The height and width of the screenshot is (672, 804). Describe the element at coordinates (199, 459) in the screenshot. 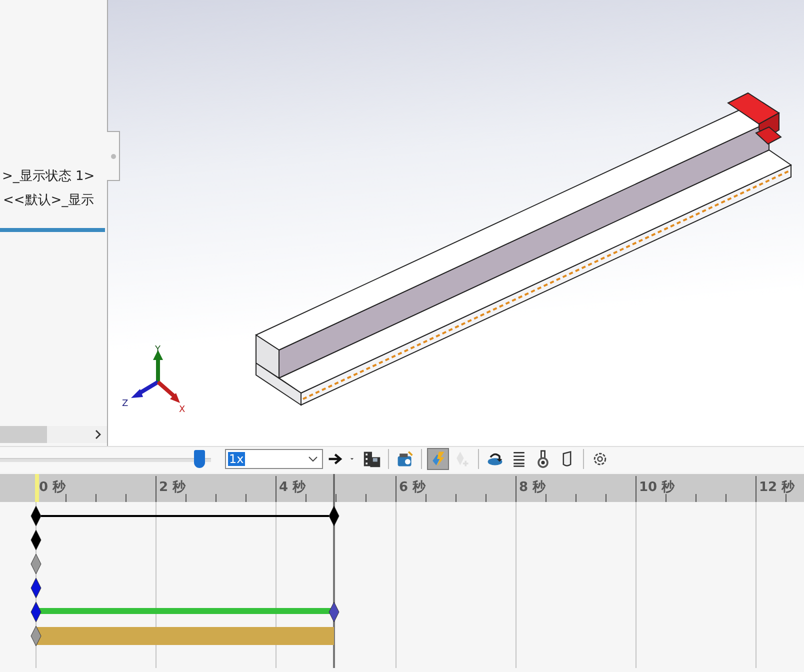

I see `slider-thumb` at that location.